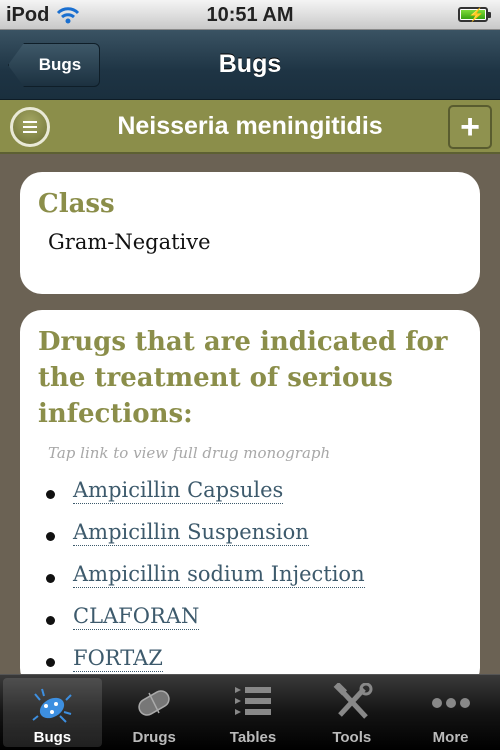  What do you see at coordinates (353, 701) in the screenshot?
I see `tools-icon` at bounding box center [353, 701].